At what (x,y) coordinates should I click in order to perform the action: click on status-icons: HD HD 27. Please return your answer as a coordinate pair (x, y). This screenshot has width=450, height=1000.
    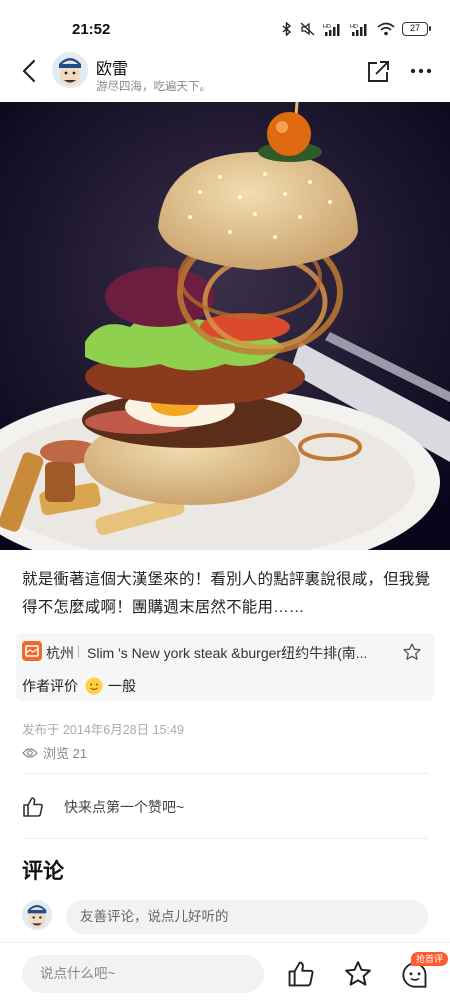
    Looking at the image, I should click on (356, 29).